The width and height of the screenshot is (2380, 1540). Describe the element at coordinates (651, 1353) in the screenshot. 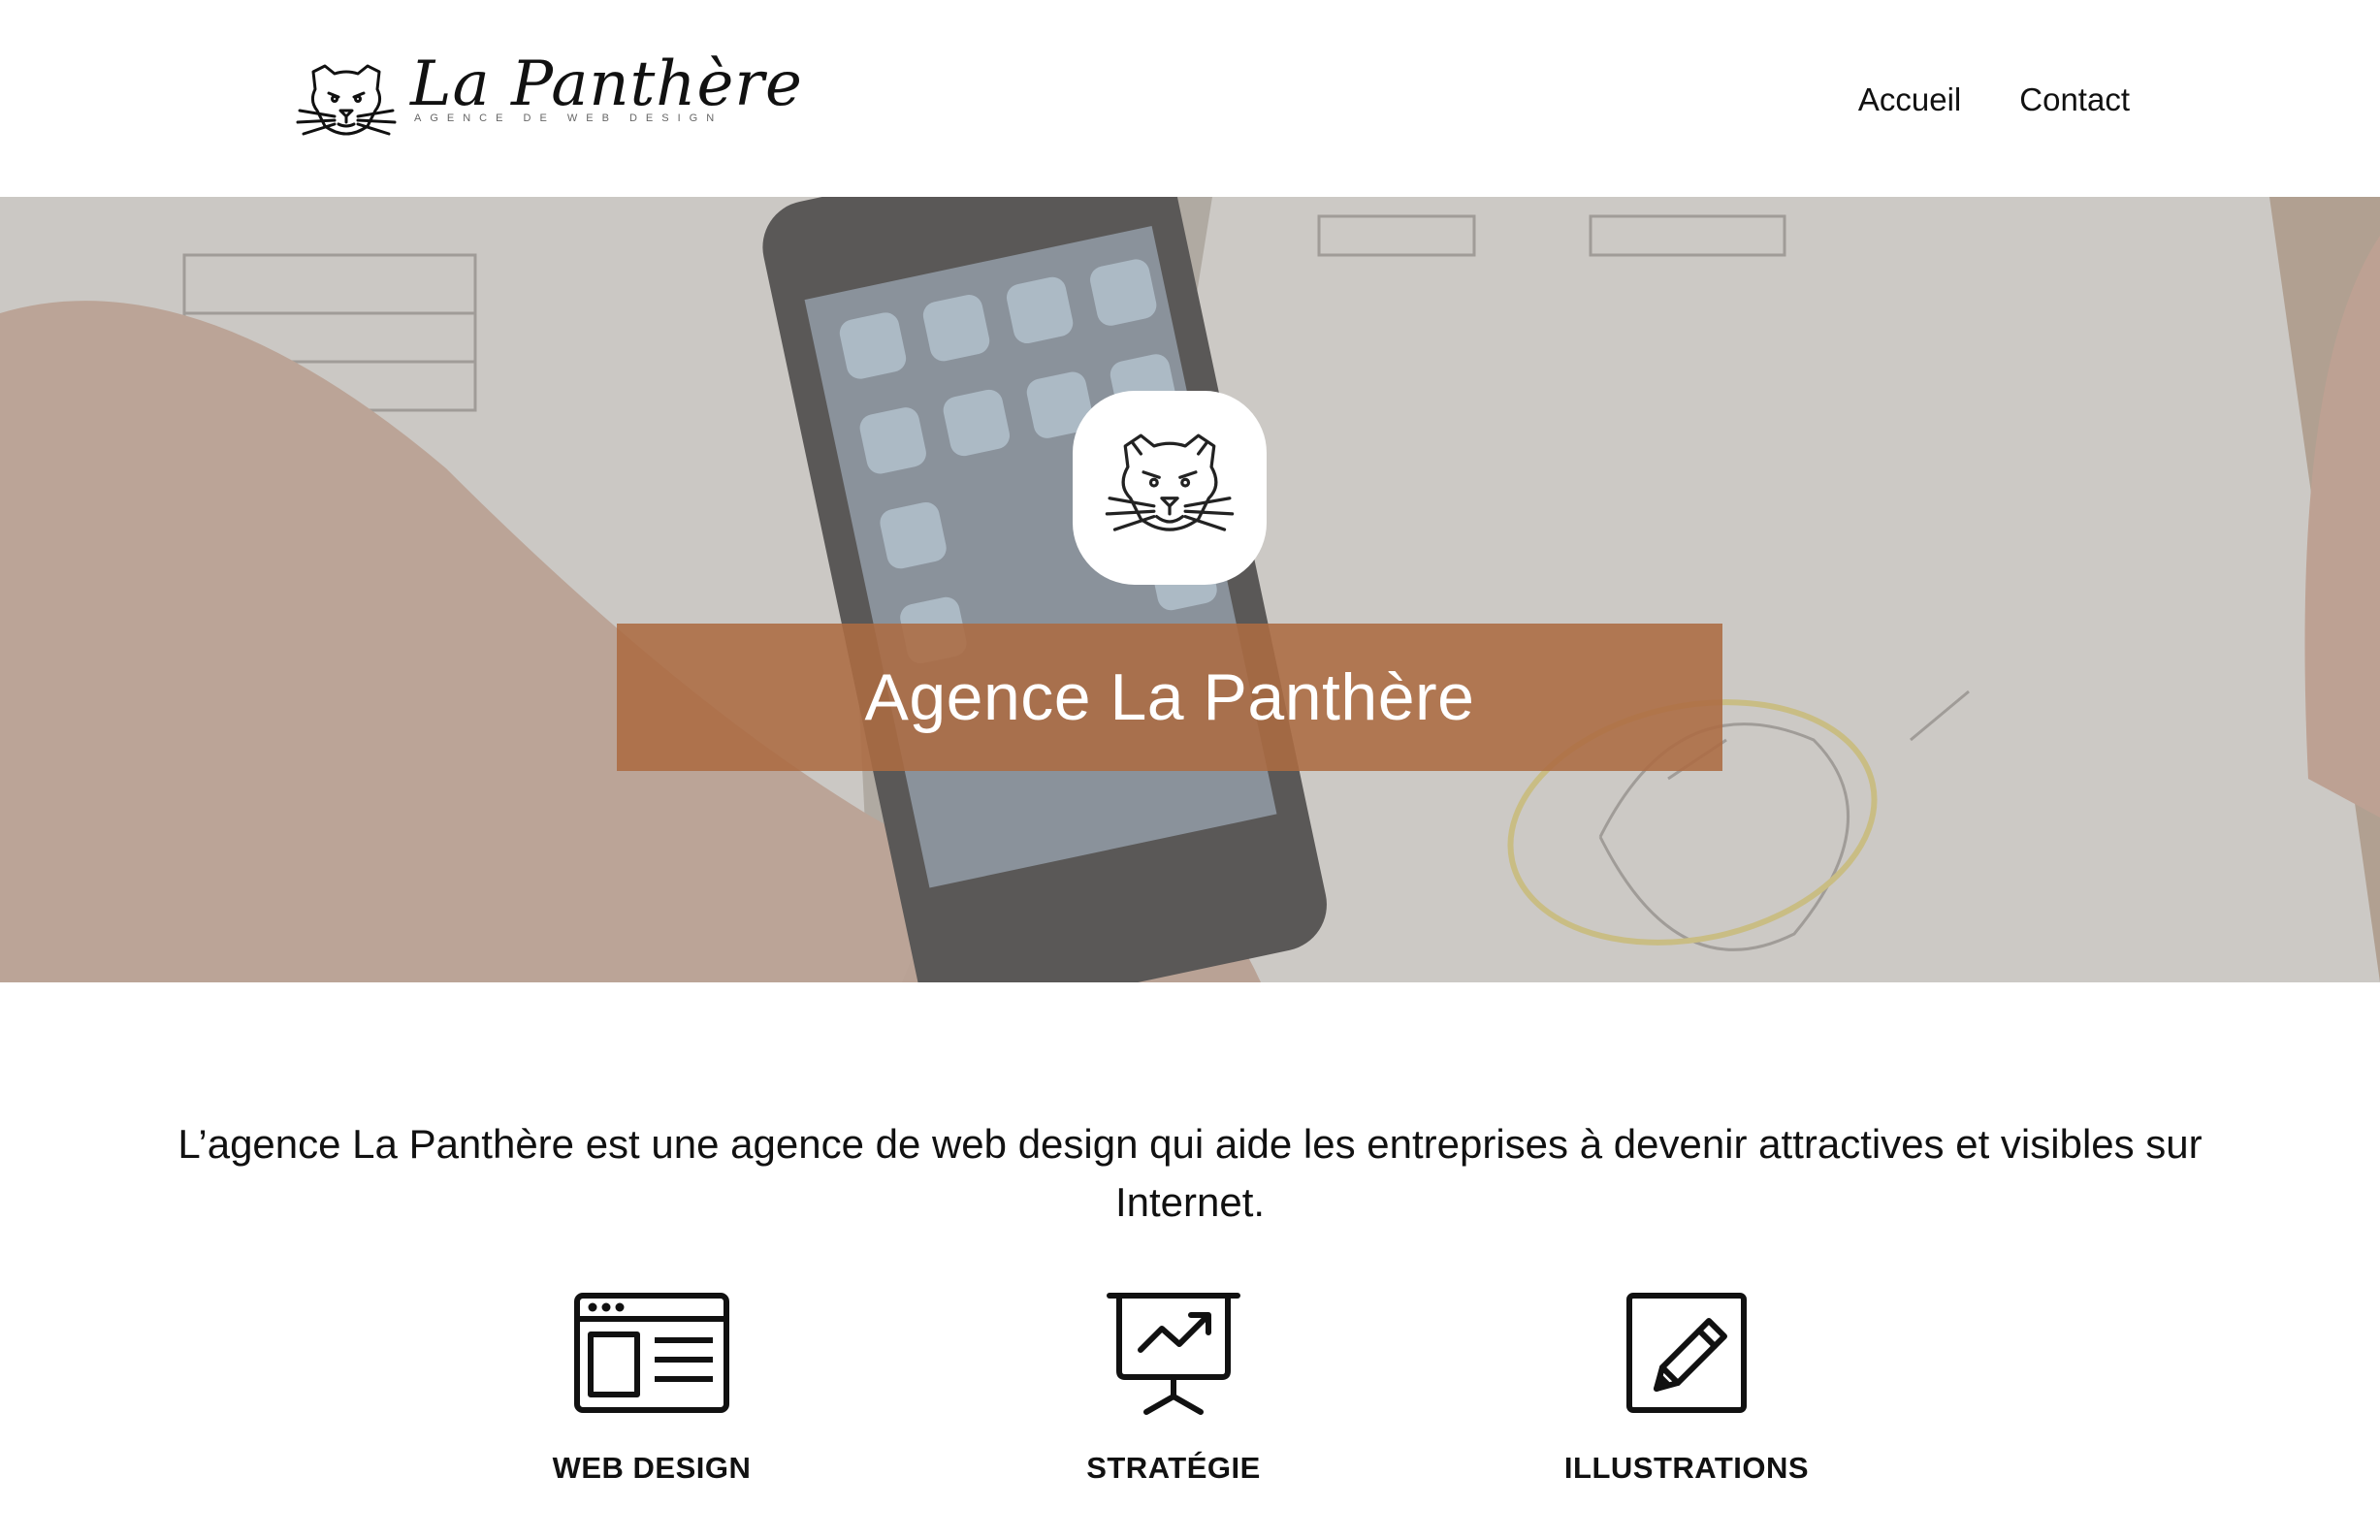

I see `browser-window-icon` at that location.